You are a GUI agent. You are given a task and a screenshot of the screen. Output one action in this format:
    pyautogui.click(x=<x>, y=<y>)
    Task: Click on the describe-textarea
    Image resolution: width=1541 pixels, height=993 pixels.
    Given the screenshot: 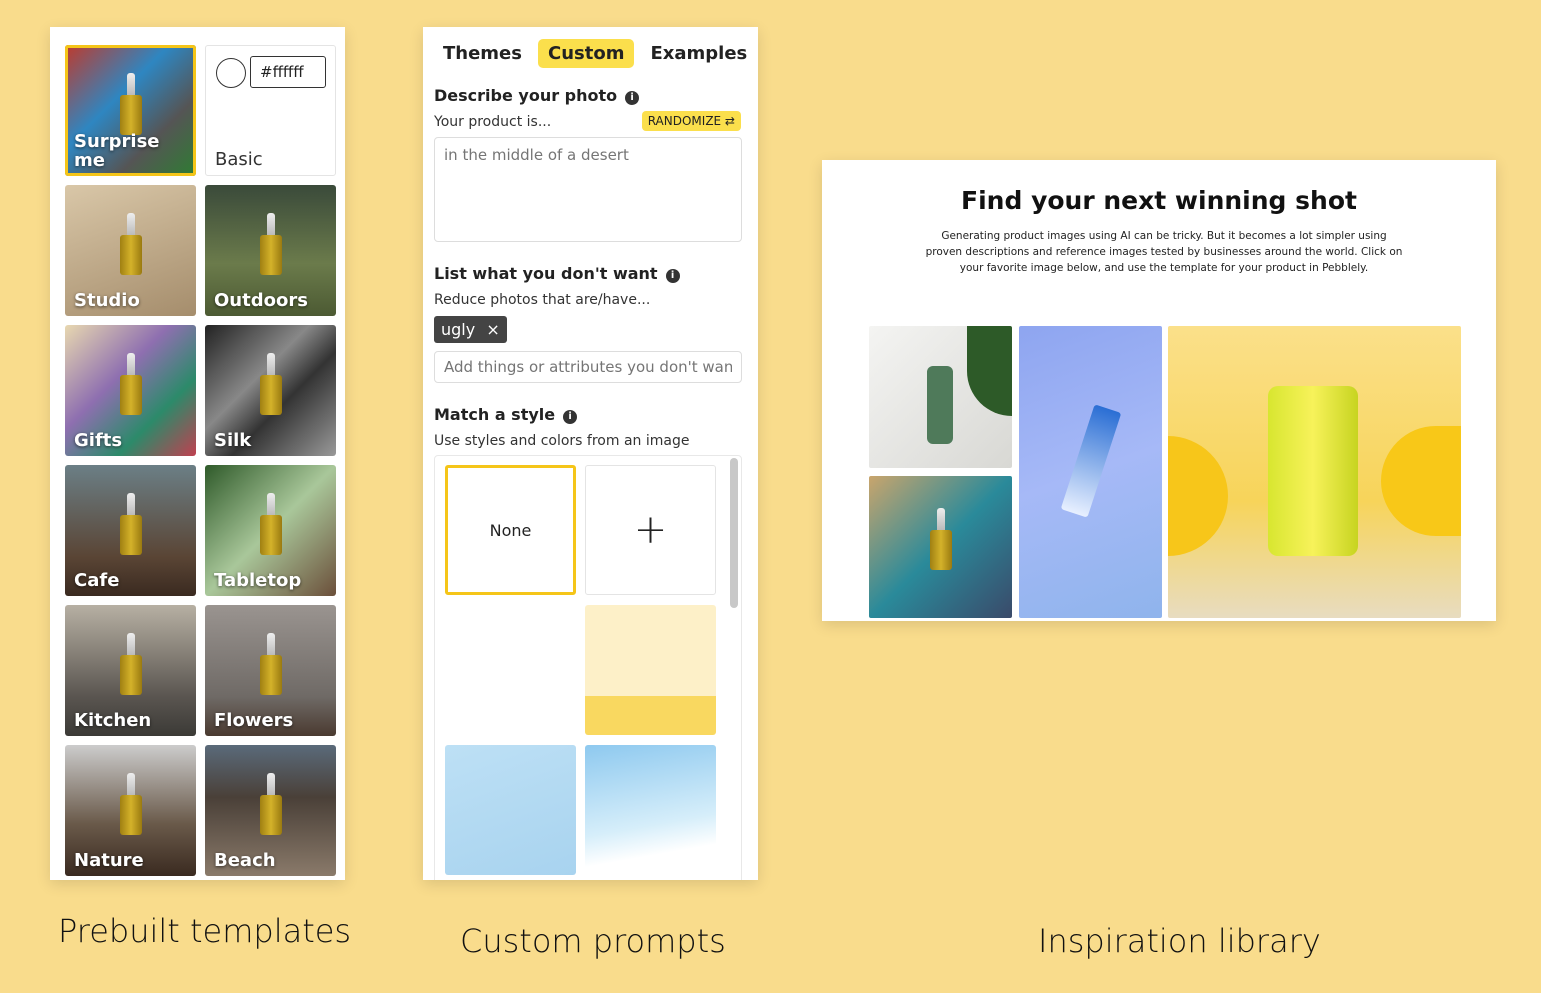 What is the action you would take?
    pyautogui.click(x=588, y=189)
    